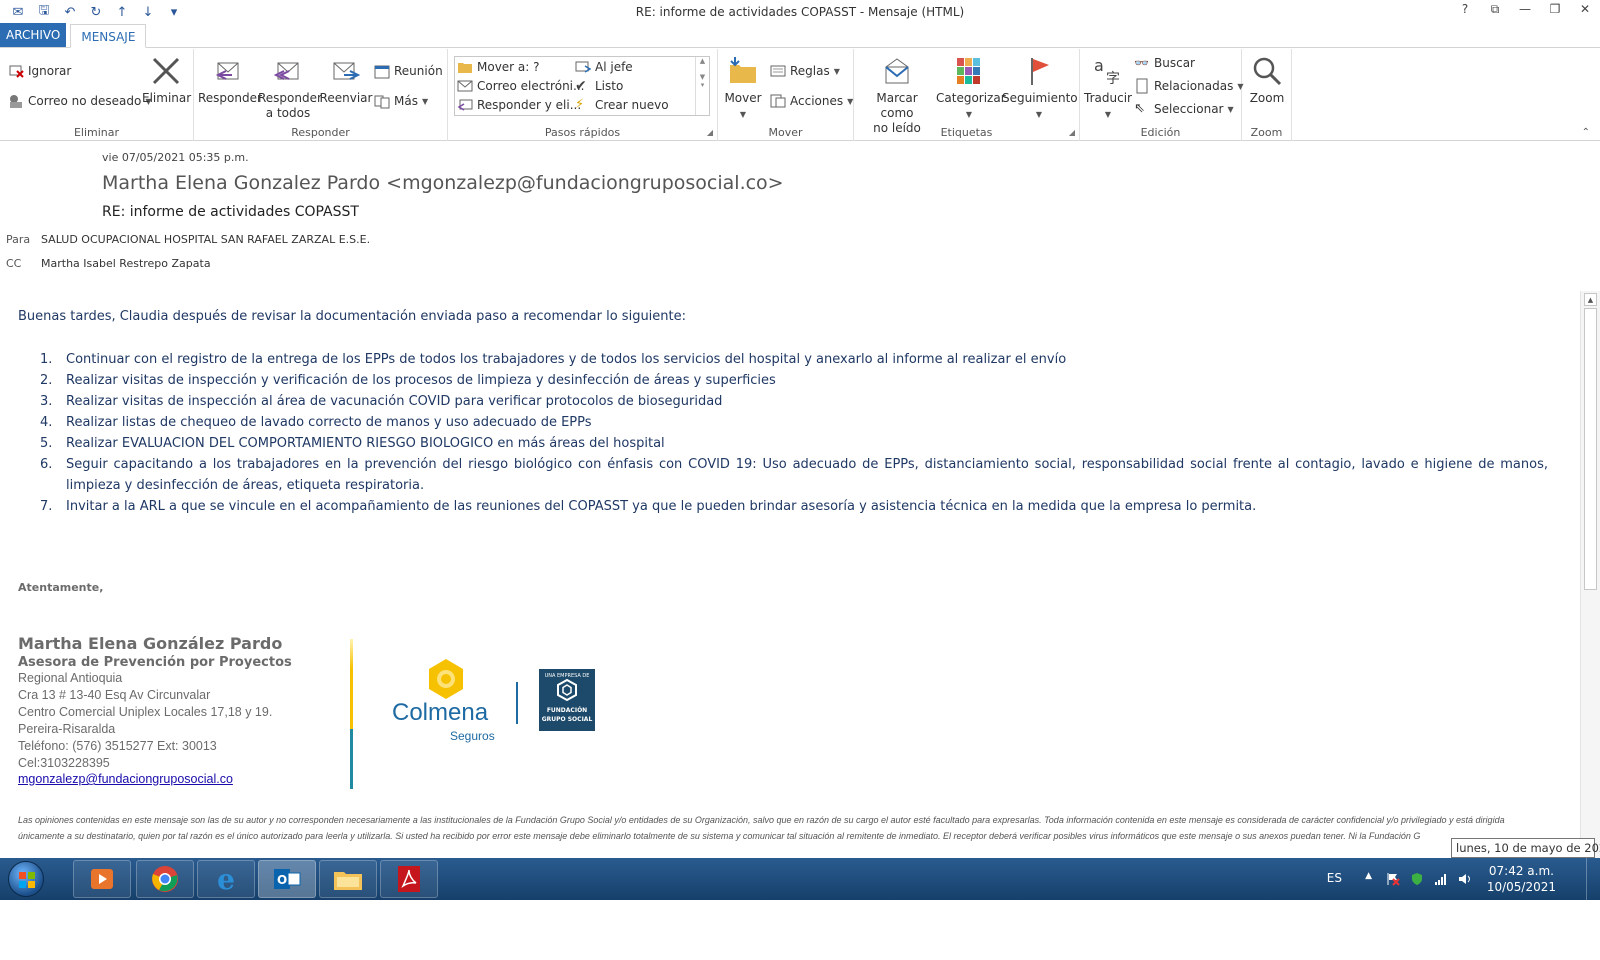 The width and height of the screenshot is (1600, 960). I want to click on quickstep-done: ✔ Listo, so click(599, 86).